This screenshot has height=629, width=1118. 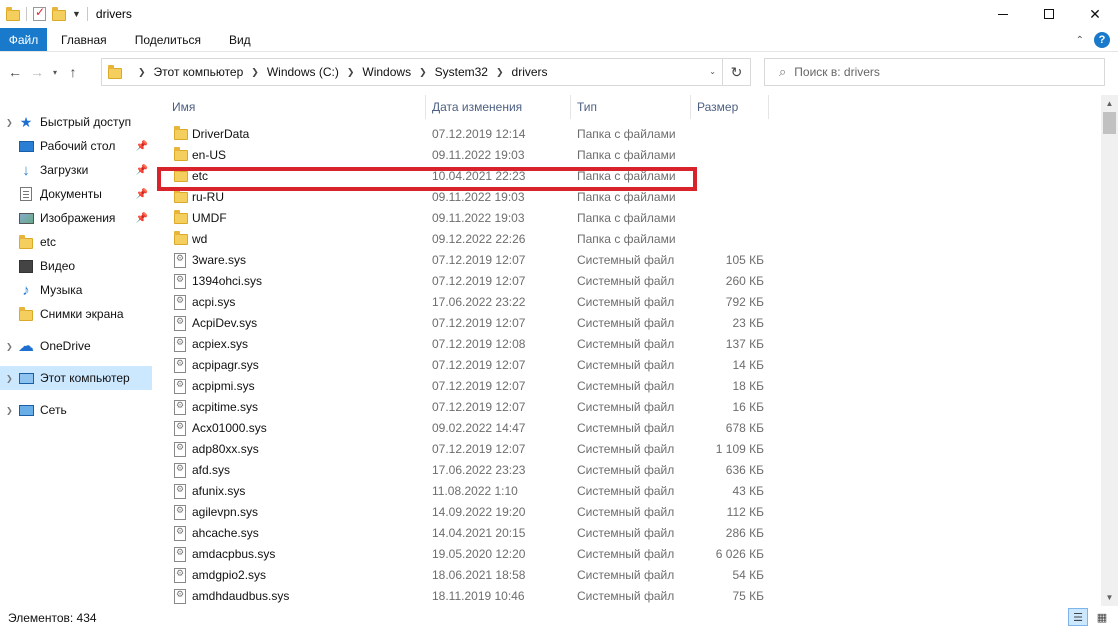 What do you see at coordinates (737, 72) in the screenshot?
I see `refresh-button: ↻` at bounding box center [737, 72].